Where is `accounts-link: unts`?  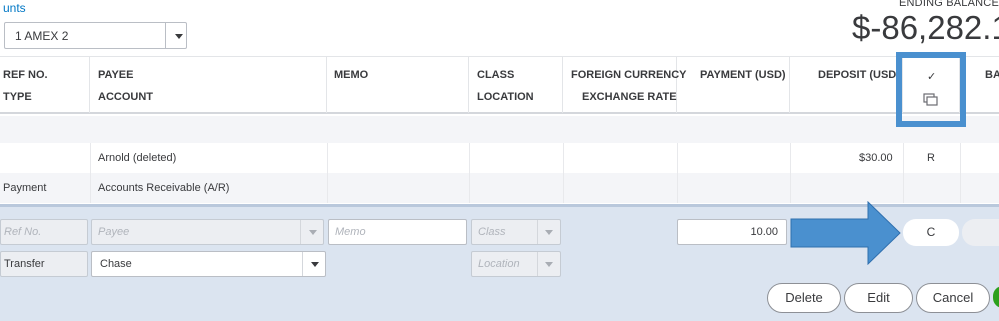 accounts-link: unts is located at coordinates (14, 8).